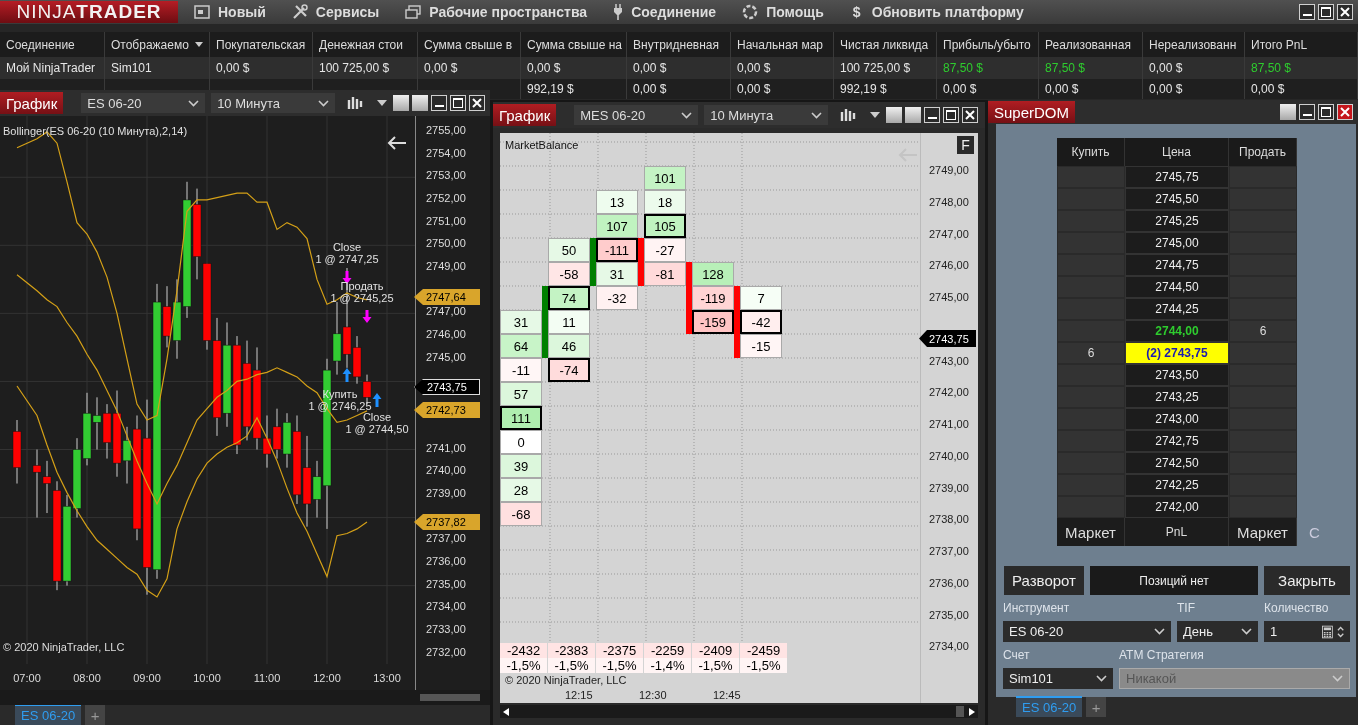  What do you see at coordinates (936, 12) in the screenshot?
I see `menu-item: $ Обновить платформу` at bounding box center [936, 12].